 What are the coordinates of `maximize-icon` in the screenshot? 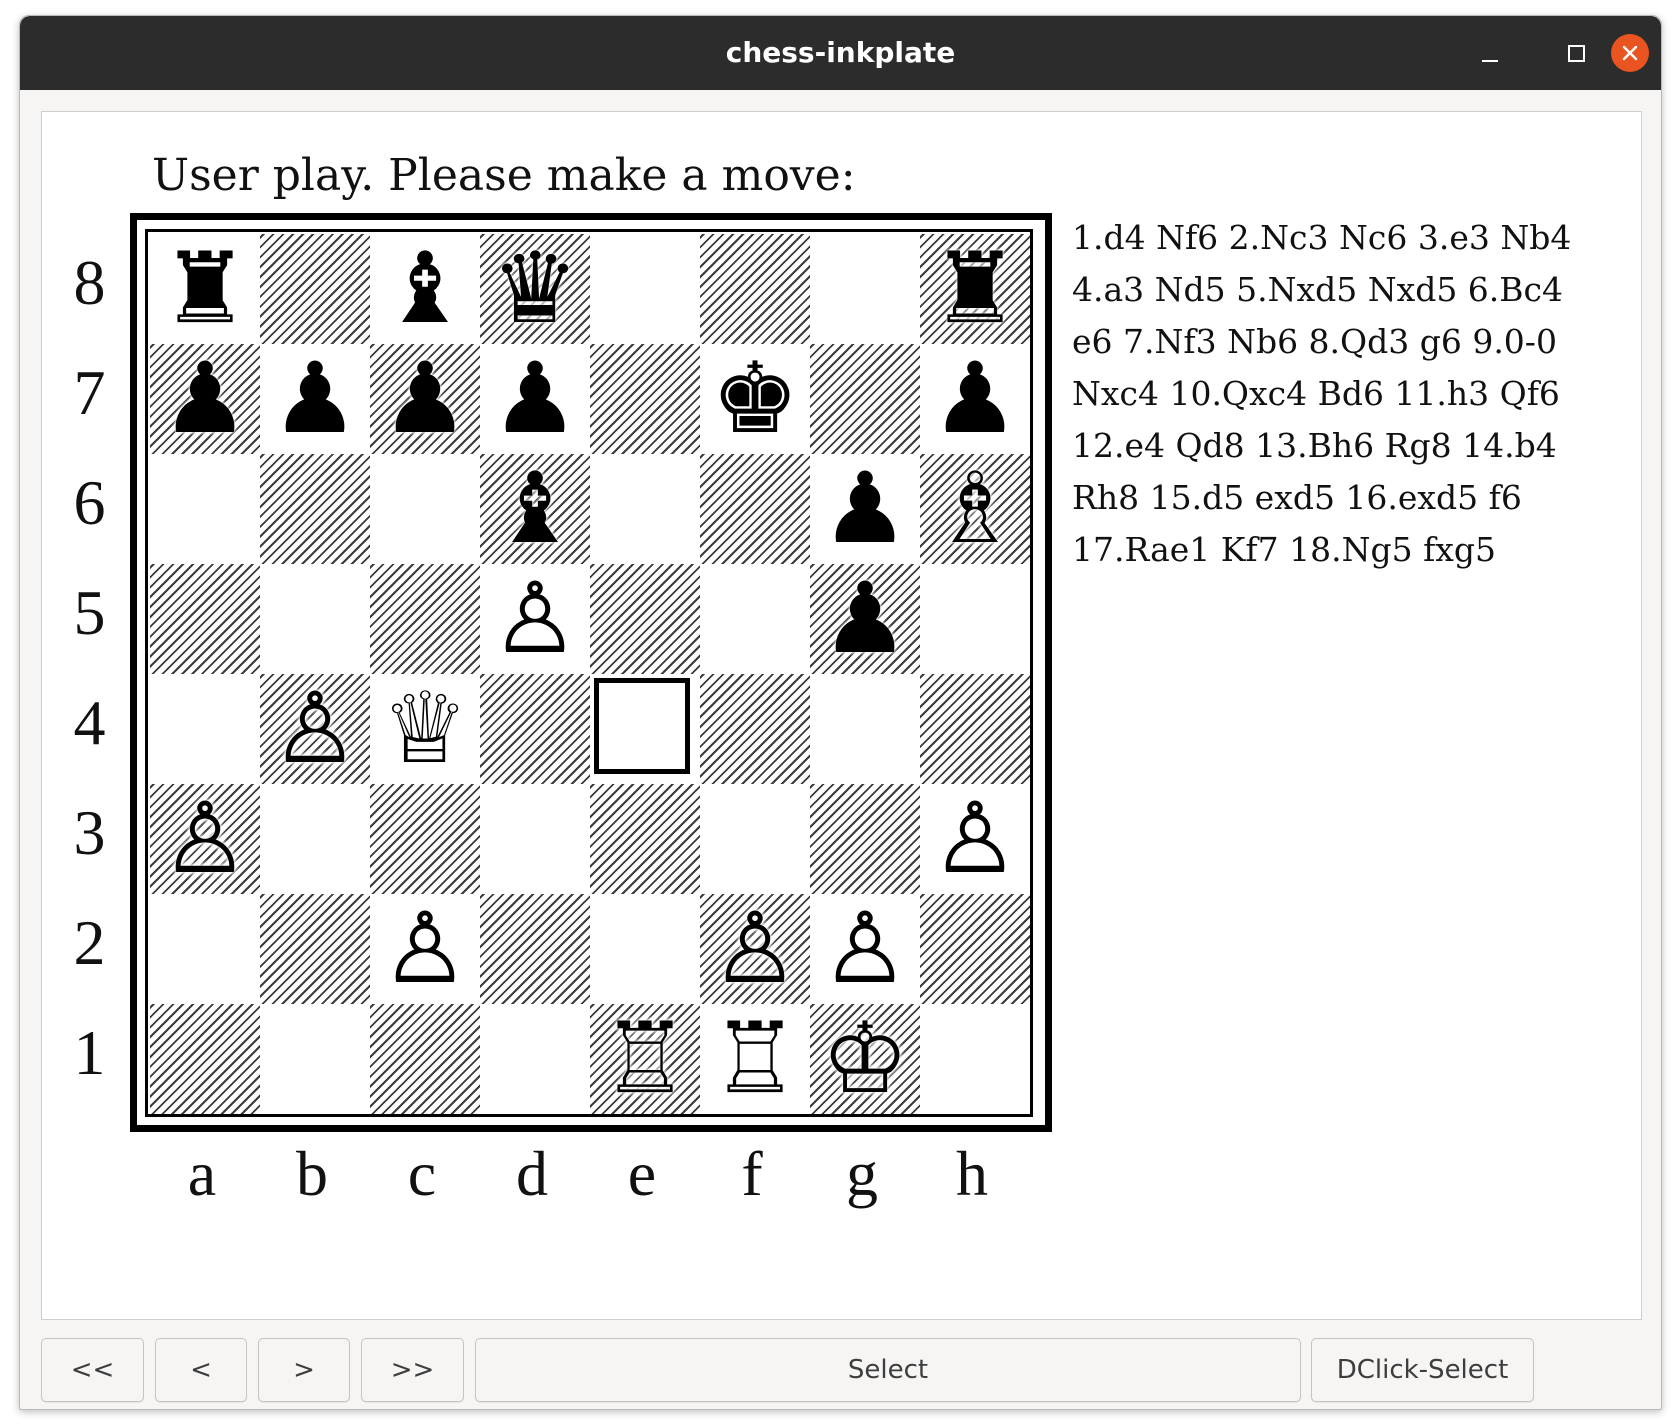 It's located at (1575, 53).